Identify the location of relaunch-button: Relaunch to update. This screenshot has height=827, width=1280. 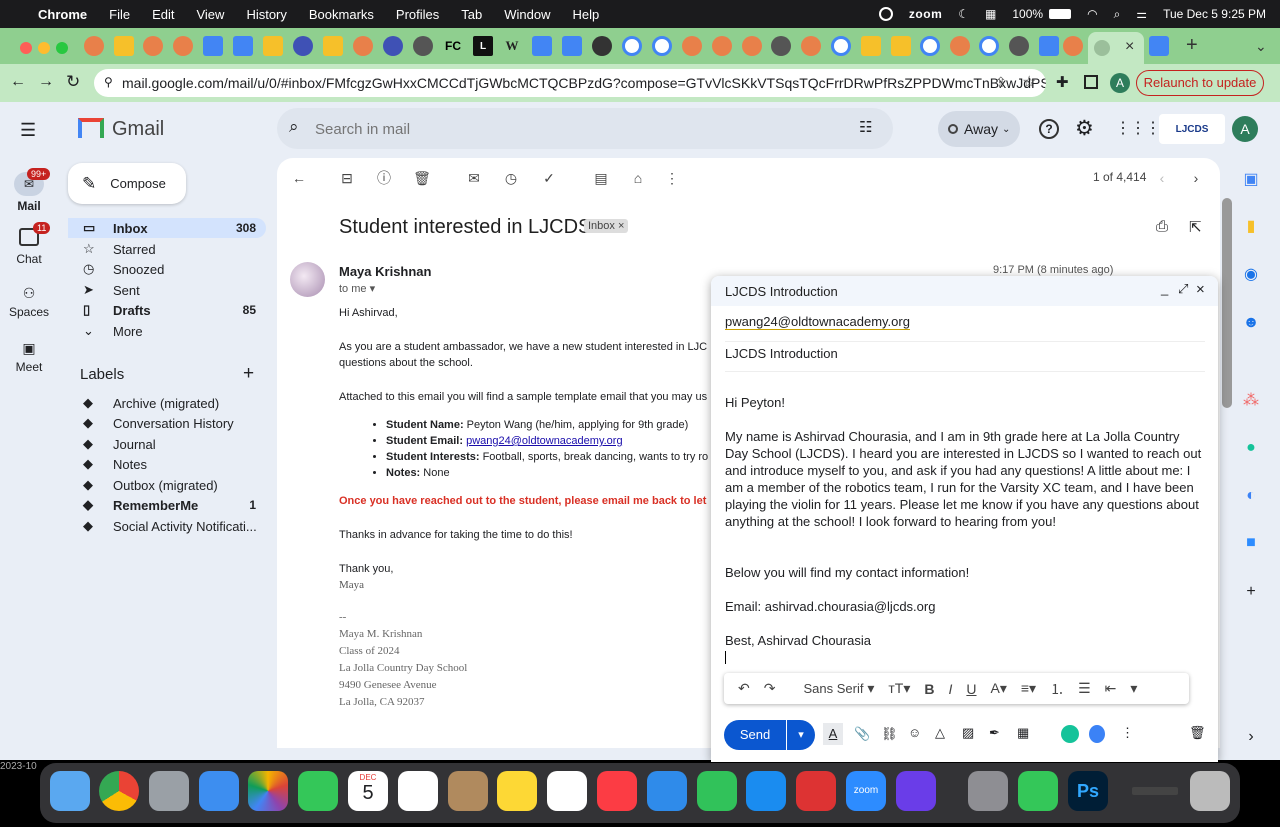
(1200, 83).